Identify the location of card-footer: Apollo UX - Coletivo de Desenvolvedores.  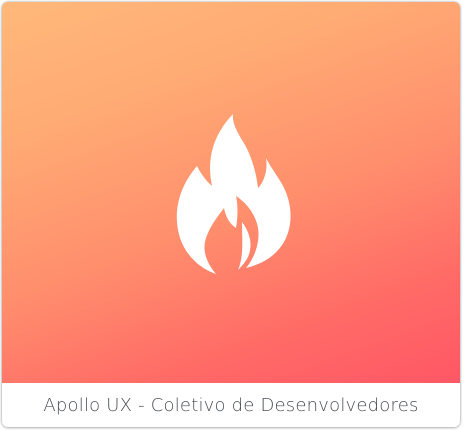
(231, 405).